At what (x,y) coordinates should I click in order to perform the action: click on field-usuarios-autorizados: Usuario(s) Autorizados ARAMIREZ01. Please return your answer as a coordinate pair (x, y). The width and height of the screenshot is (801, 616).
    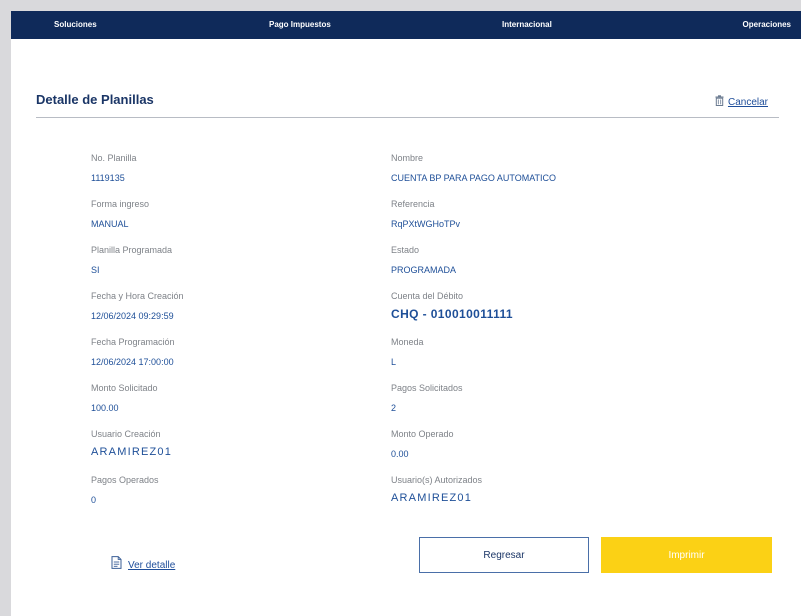
    Looking at the image, I should click on (436, 489).